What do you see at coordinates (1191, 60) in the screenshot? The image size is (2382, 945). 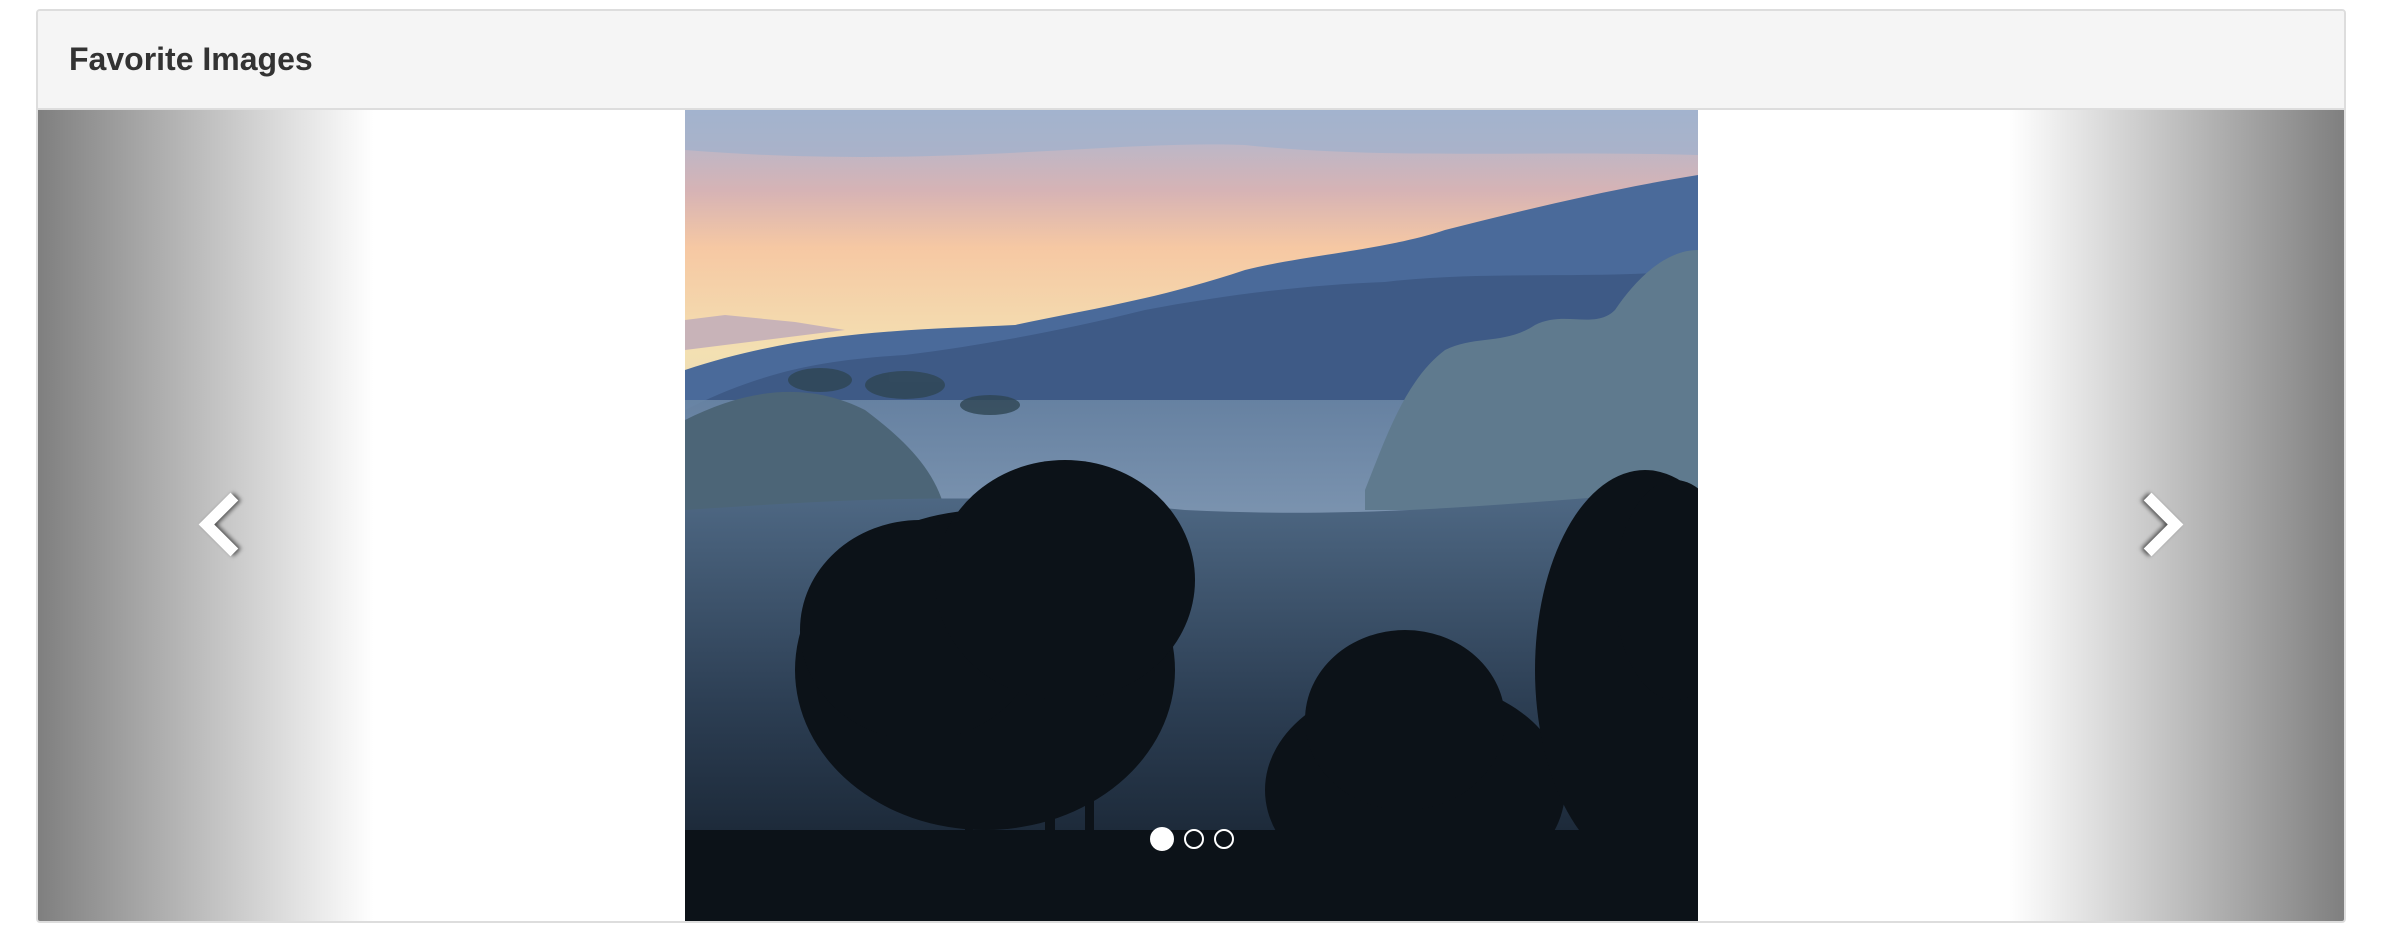 I see `panel-heading: Favorite Images` at bounding box center [1191, 60].